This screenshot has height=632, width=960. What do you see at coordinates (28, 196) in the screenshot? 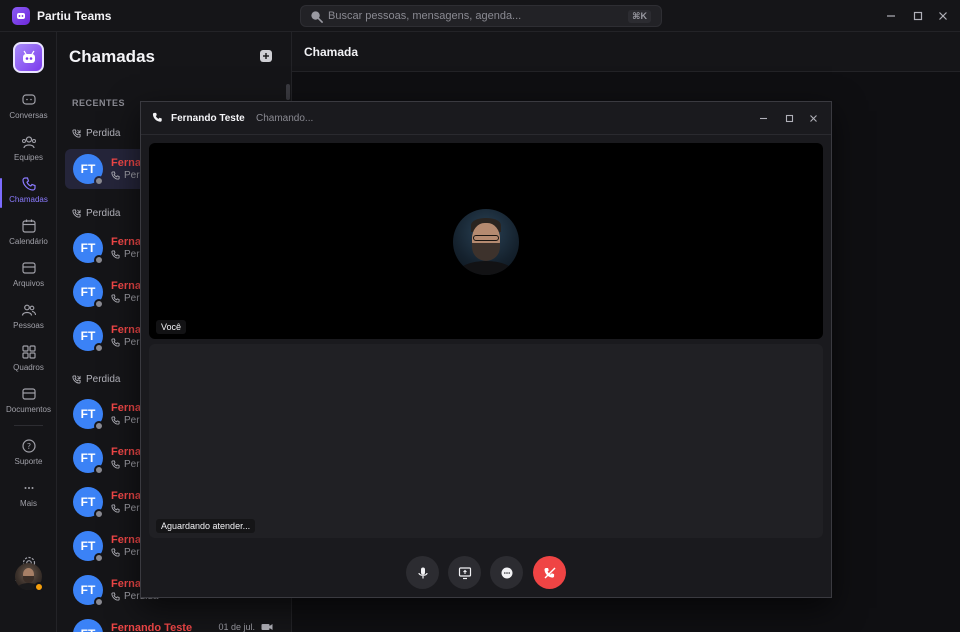
I see `rail-item-chamadas: Chamadas` at bounding box center [28, 196].